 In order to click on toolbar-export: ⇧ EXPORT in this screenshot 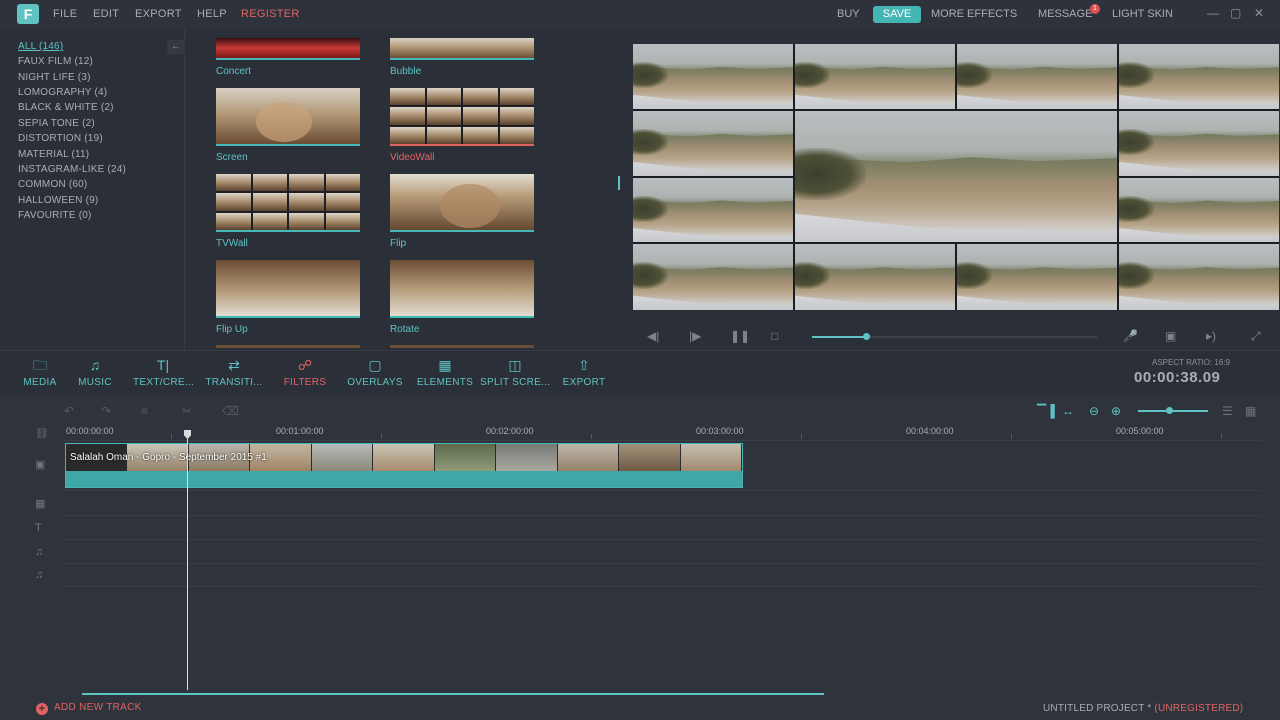, I will do `click(584, 372)`.